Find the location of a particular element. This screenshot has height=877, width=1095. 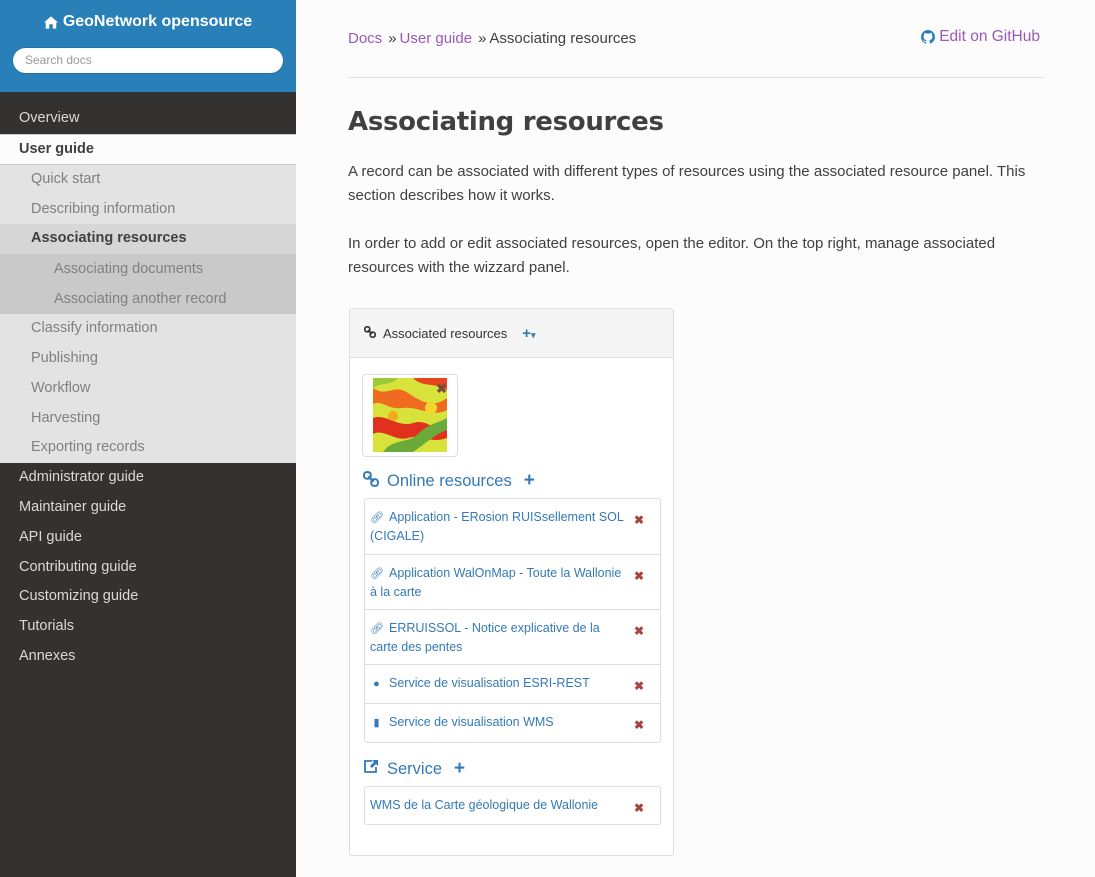

online-resources-title: Online resources + is located at coordinates (449, 481).